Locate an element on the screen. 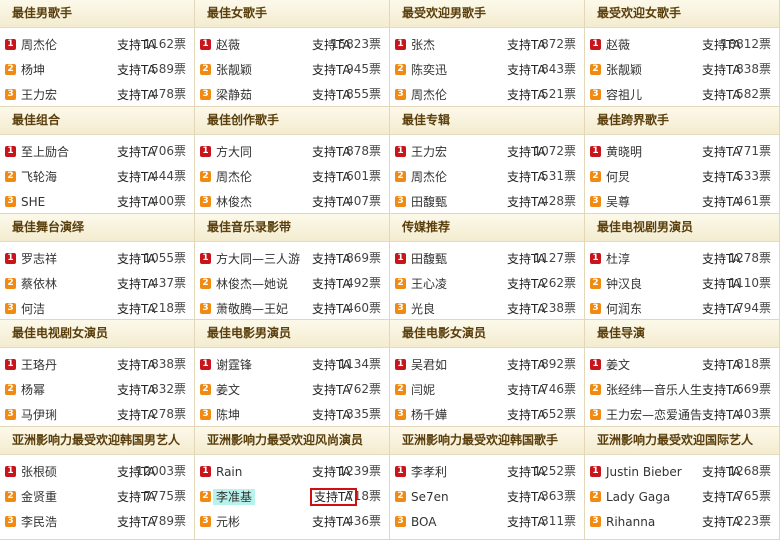 This screenshot has width=780, height=540. nominee-name: 李准基 is located at coordinates (234, 497).